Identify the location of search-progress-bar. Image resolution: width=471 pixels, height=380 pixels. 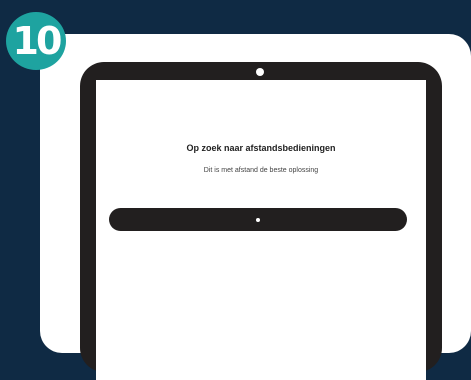
(258, 219).